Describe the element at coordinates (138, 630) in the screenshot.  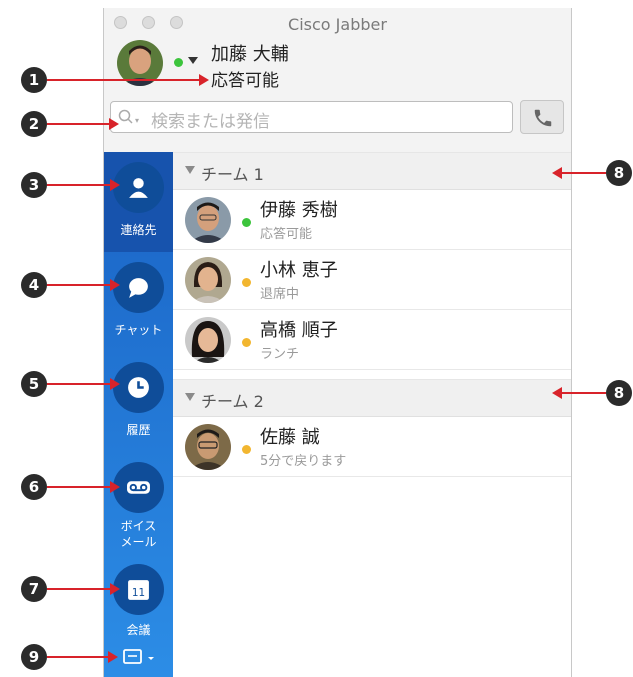
I see `sidebar-item-label: 会議` at that location.